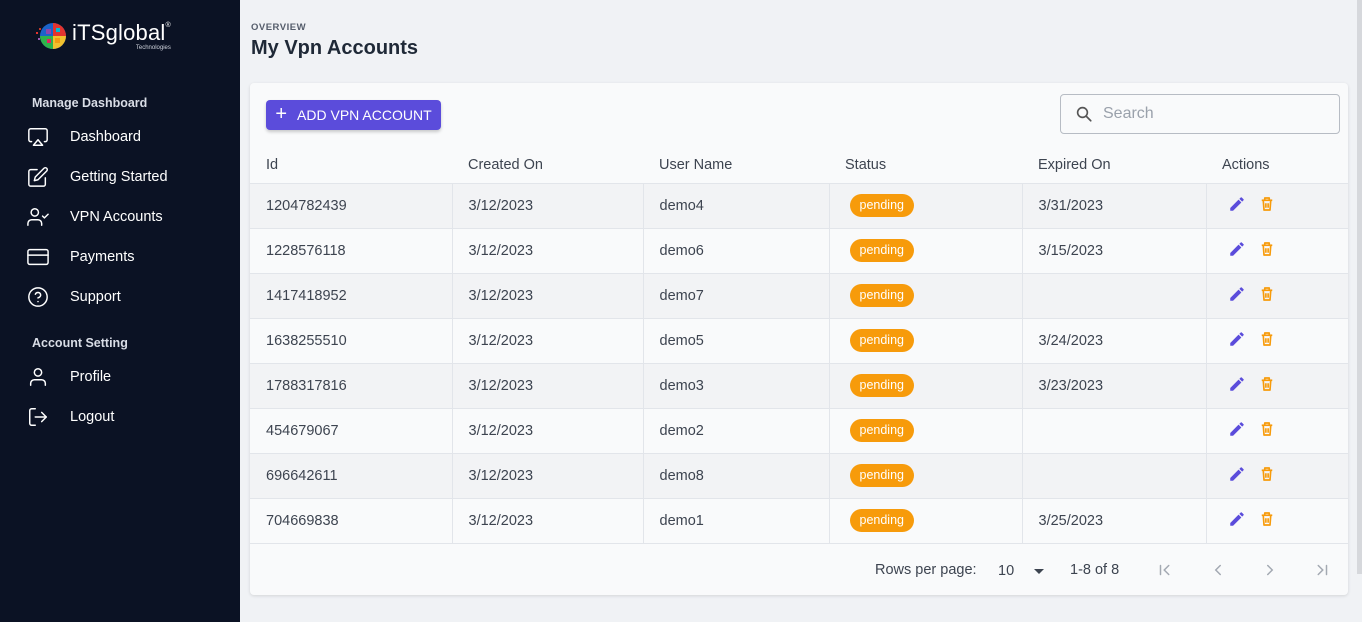 The image size is (1362, 622). Describe the element at coordinates (38, 257) in the screenshot. I see `credit-card-icon` at that location.